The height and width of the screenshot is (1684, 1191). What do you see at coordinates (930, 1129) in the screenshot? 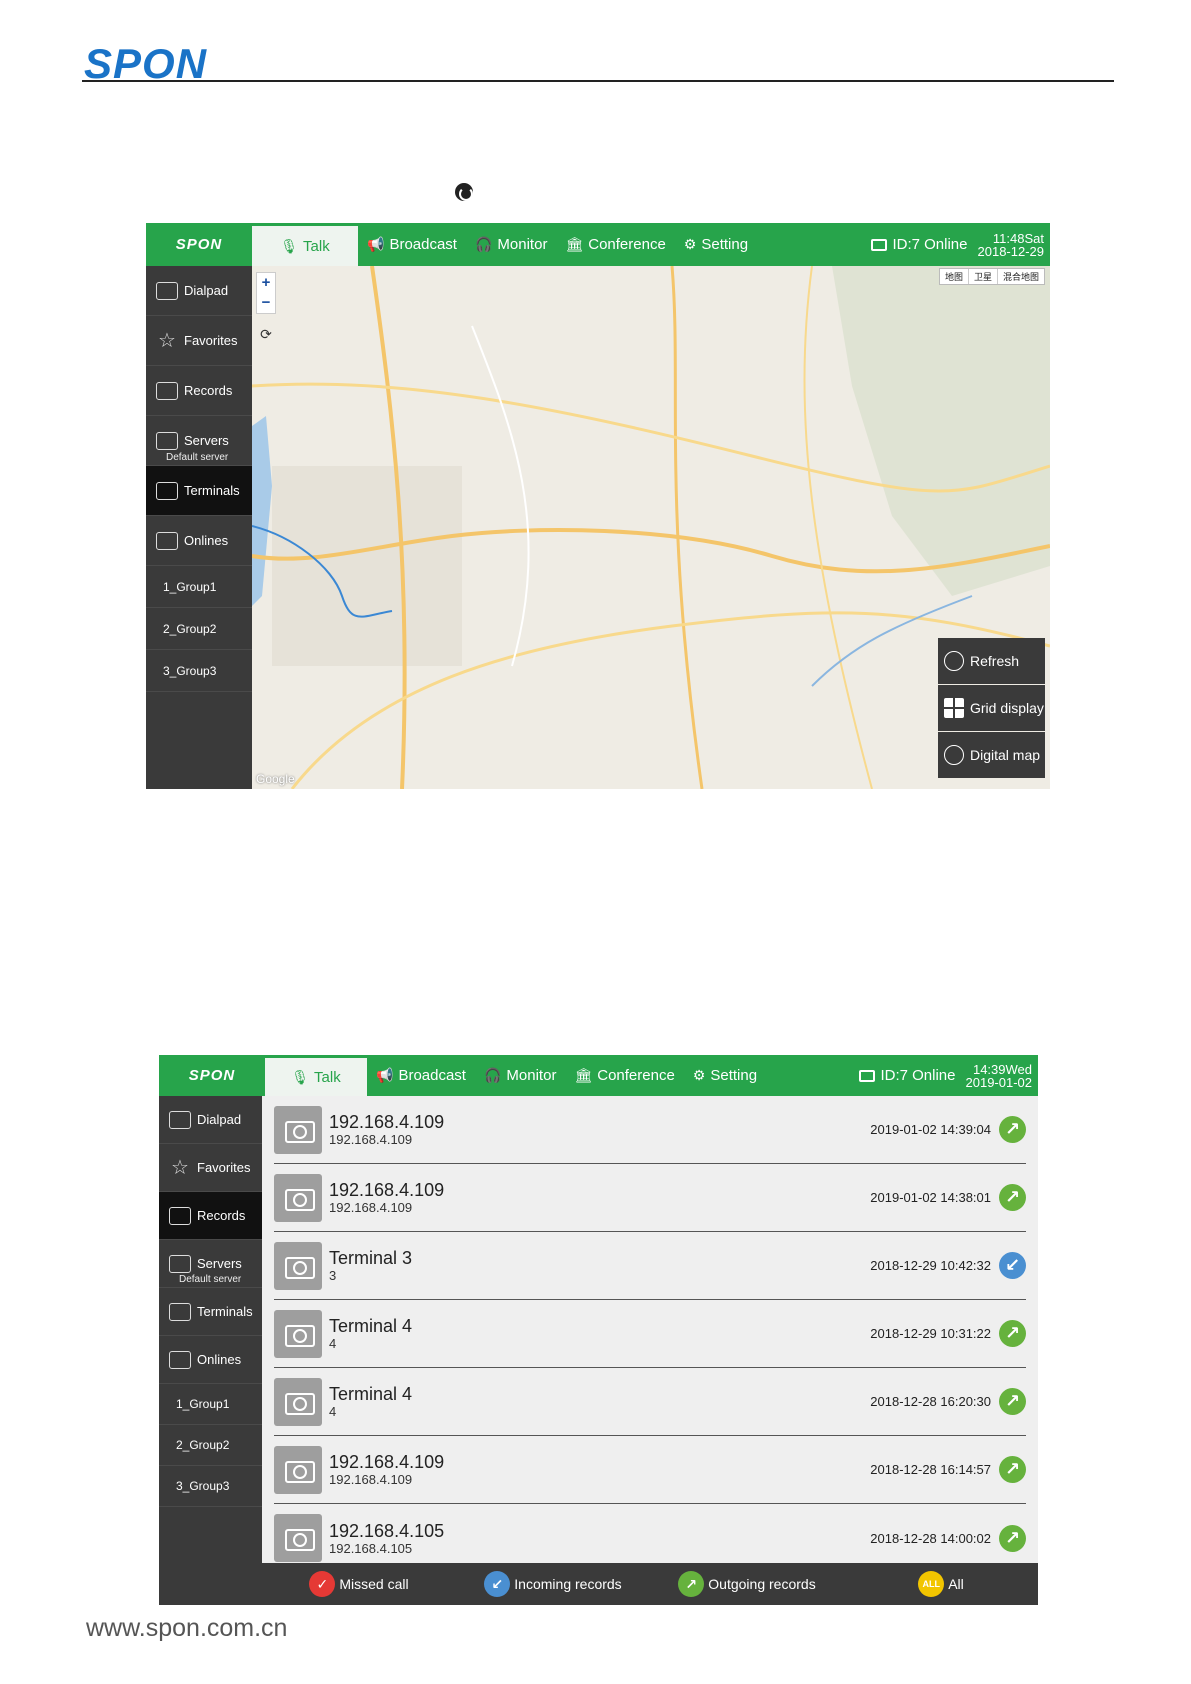
I see `record-time: 2019-01-02 14:39:04` at bounding box center [930, 1129].